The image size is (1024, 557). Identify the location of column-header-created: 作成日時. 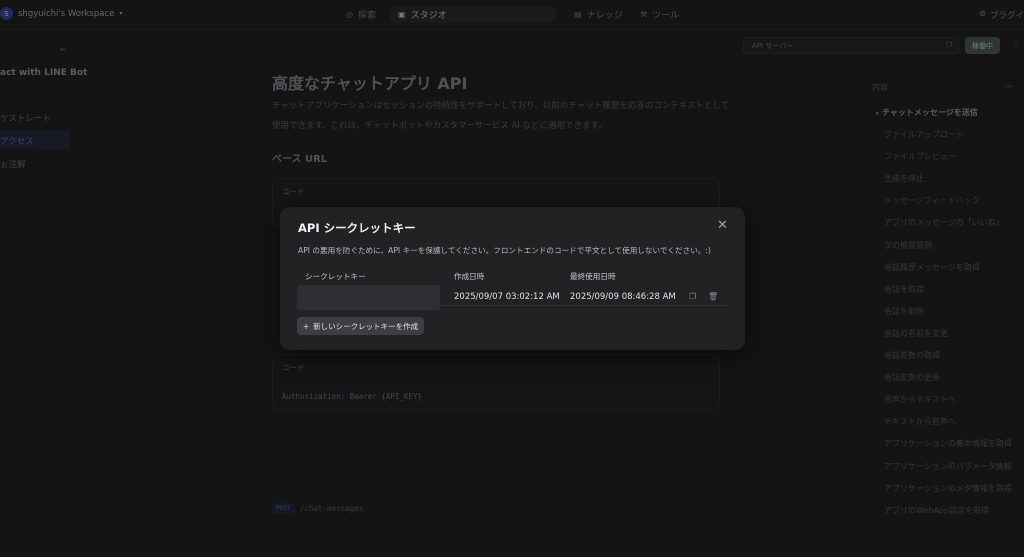
(469, 276).